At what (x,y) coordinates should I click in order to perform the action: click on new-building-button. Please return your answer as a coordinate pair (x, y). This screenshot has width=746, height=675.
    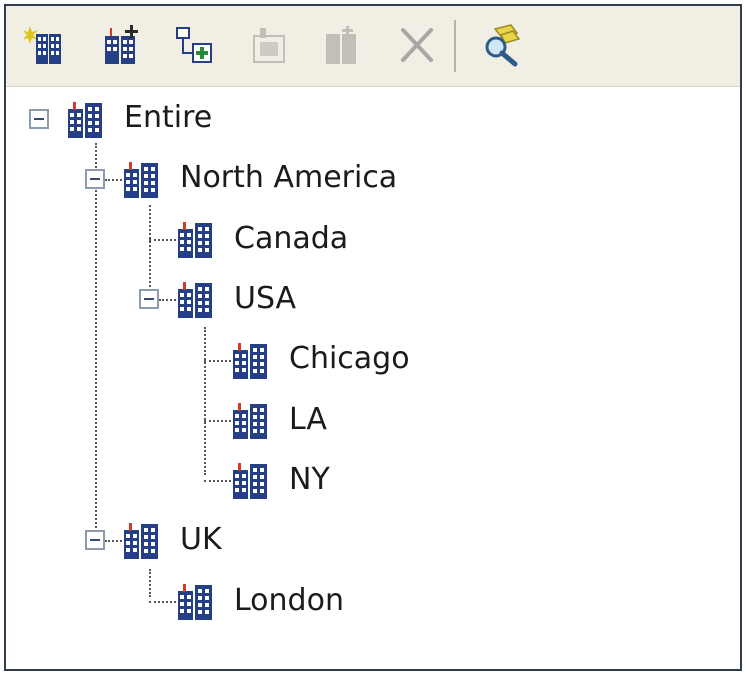
    Looking at the image, I should click on (44, 45).